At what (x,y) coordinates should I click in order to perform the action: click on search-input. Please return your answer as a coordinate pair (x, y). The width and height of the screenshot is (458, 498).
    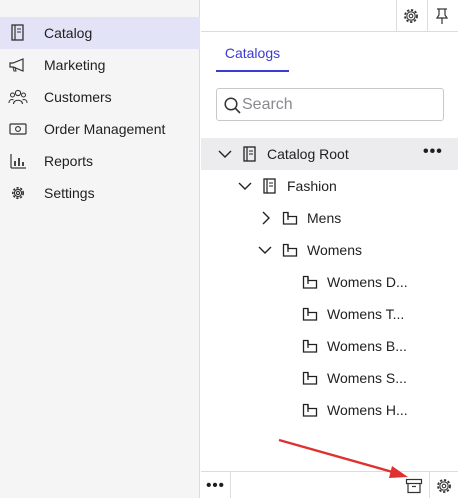
    Looking at the image, I should click on (339, 105).